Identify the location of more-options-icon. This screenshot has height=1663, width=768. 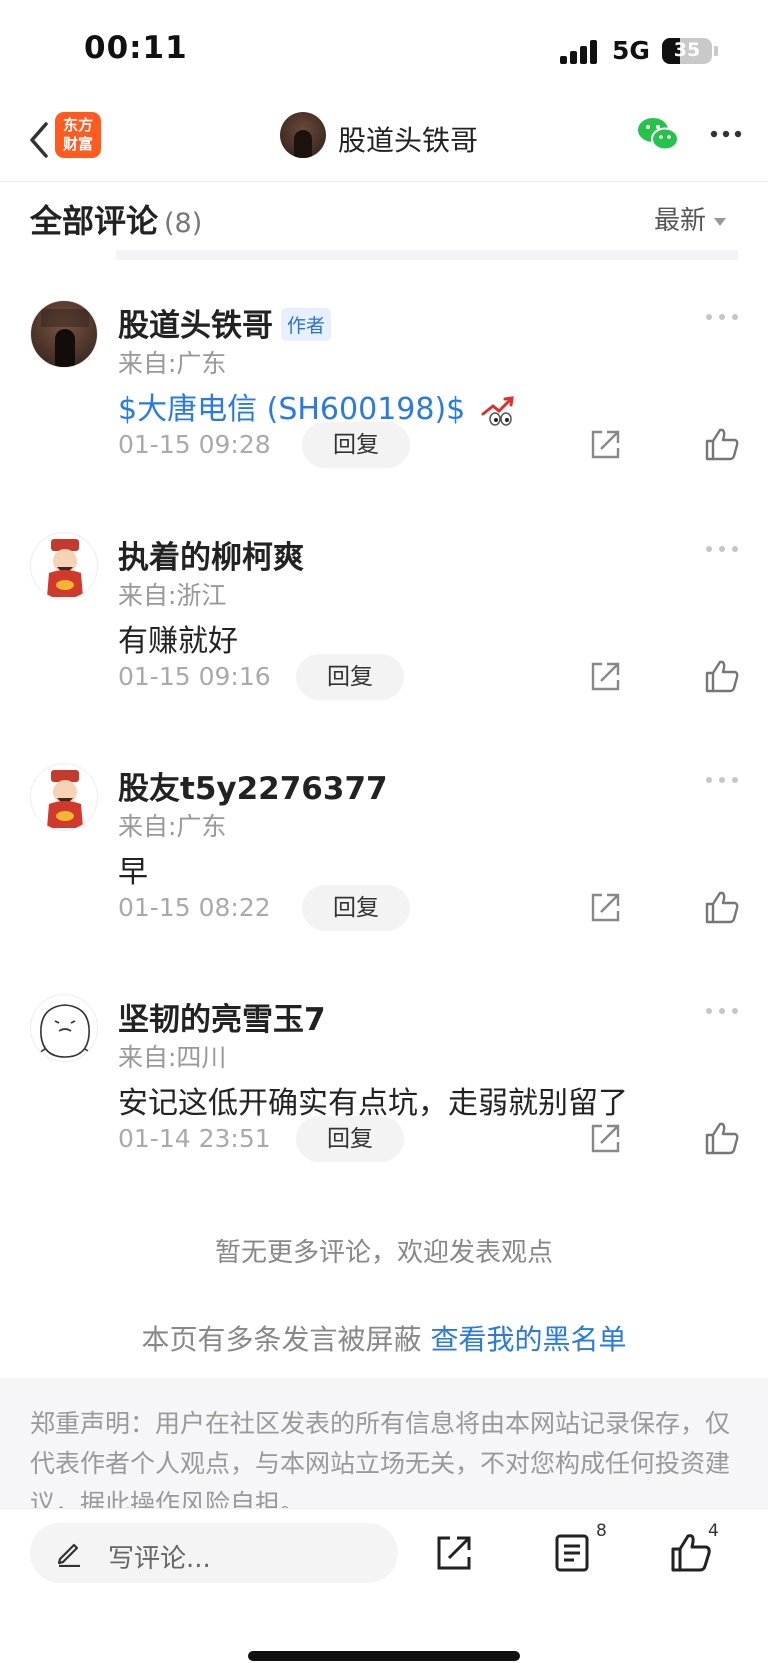
(728, 134).